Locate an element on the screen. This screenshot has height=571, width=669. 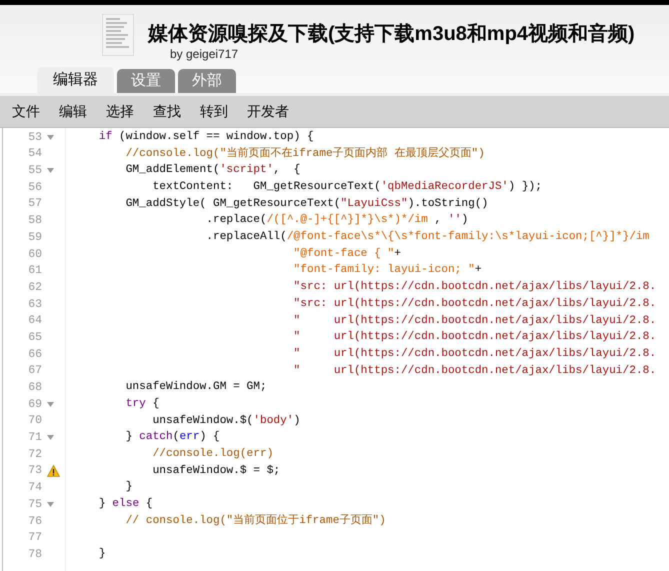
line-number: 64 is located at coordinates (35, 321).